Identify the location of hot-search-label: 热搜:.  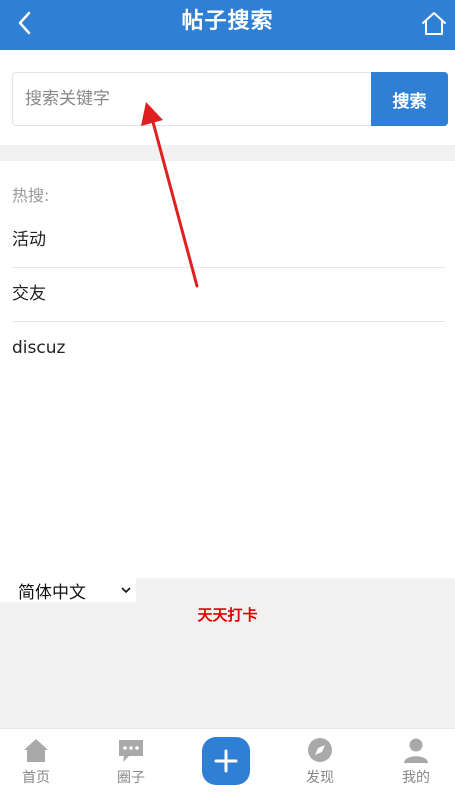
(31, 195).